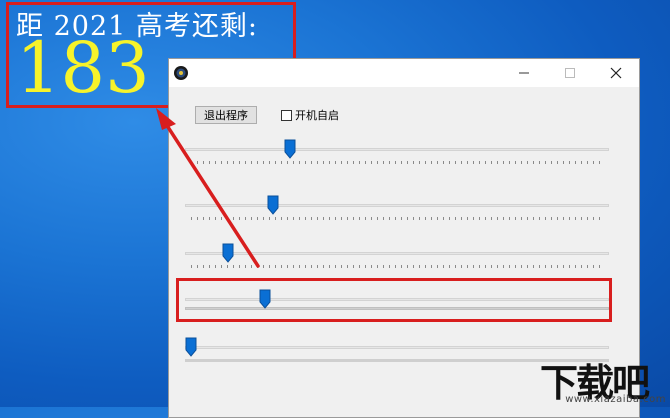 This screenshot has height=418, width=670. What do you see at coordinates (404, 73) in the screenshot?
I see `title-bar` at bounding box center [404, 73].